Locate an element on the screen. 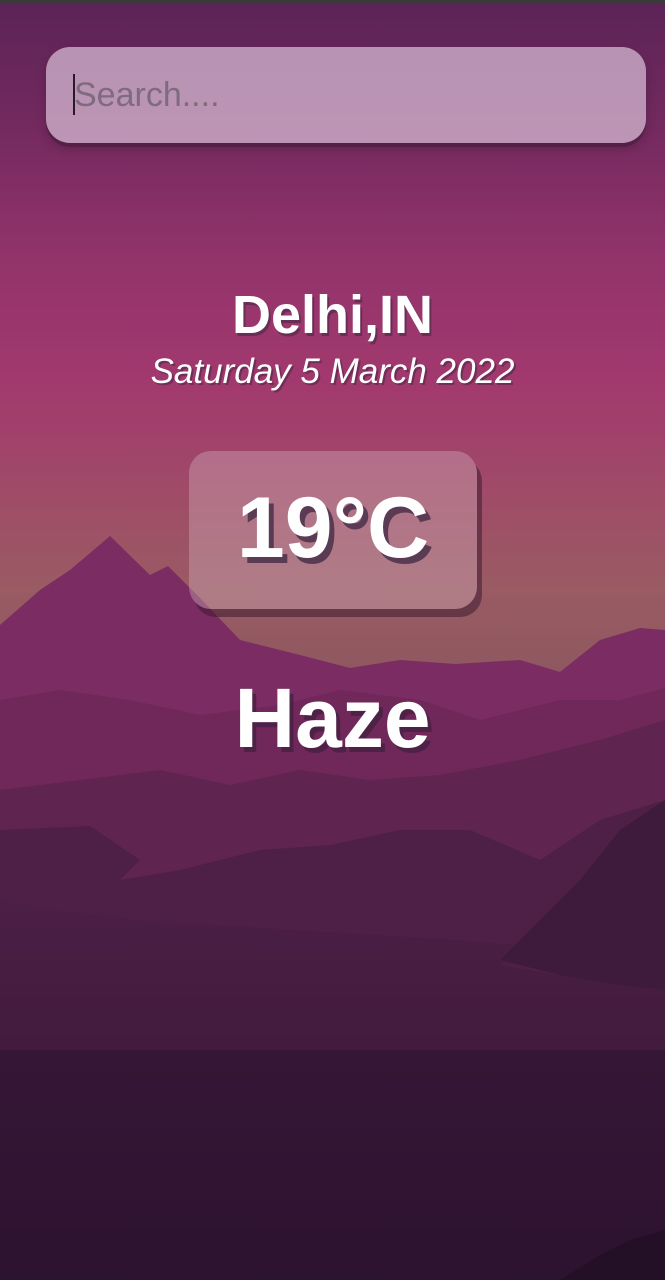 Image resolution: width=665 pixels, height=1280 pixels. current-date: Saturday 5 March 2022 is located at coordinates (332, 371).